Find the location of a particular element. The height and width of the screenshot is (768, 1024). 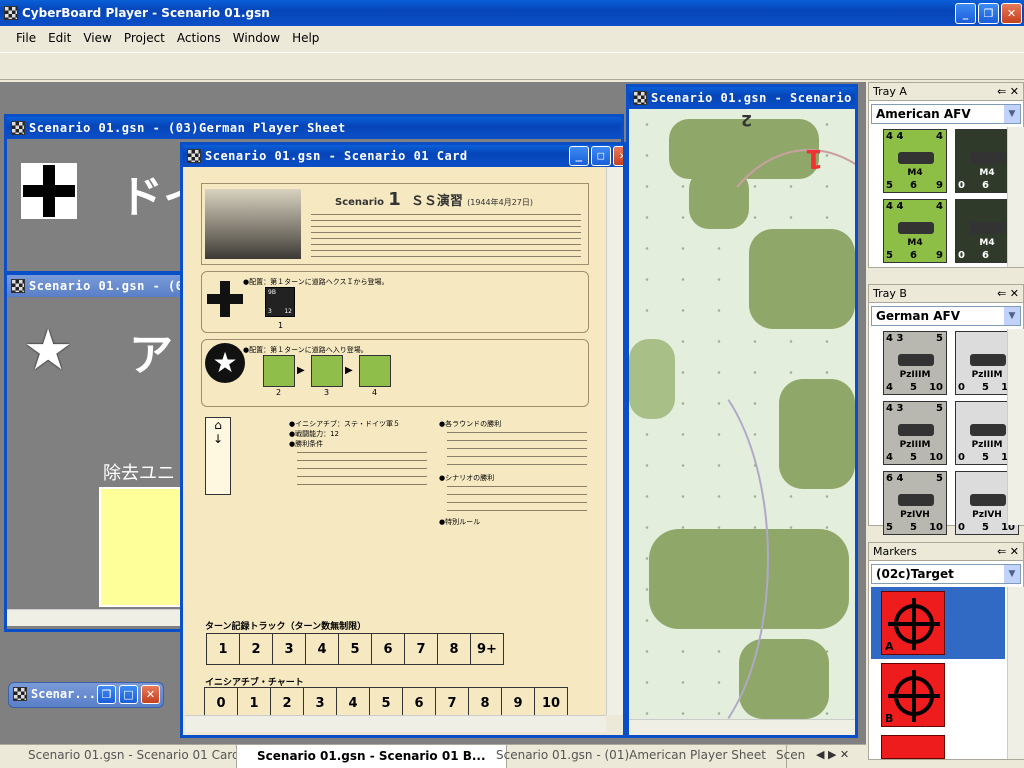

counter-tile: 6 4 5 5 10 PzIVH 5 is located at coordinates (915, 503).